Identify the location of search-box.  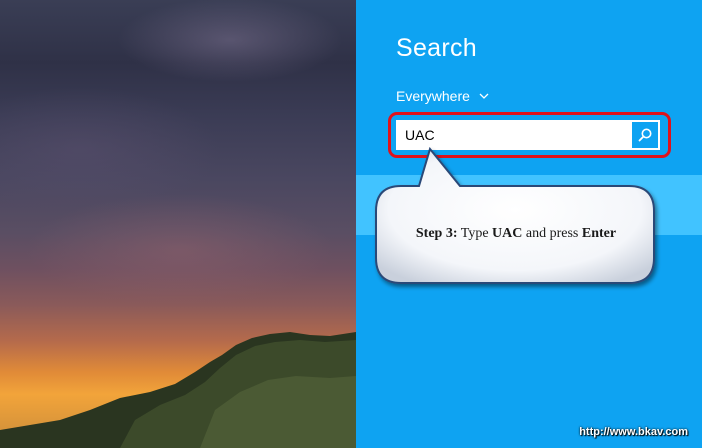
(528, 135).